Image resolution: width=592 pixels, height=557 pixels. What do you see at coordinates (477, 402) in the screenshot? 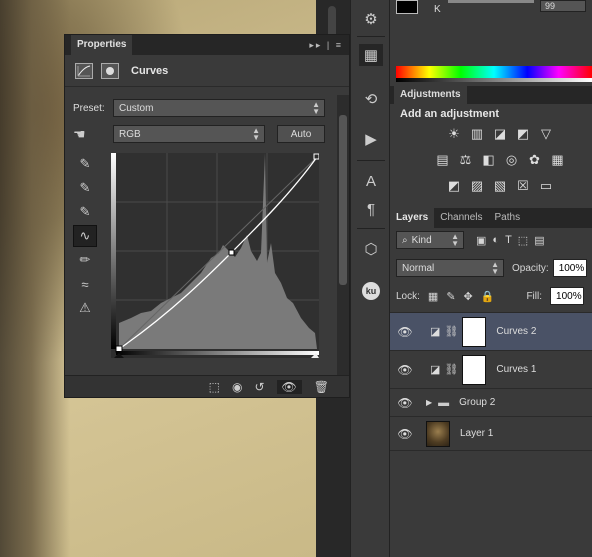
I see `layer-name: Group 2` at bounding box center [477, 402].